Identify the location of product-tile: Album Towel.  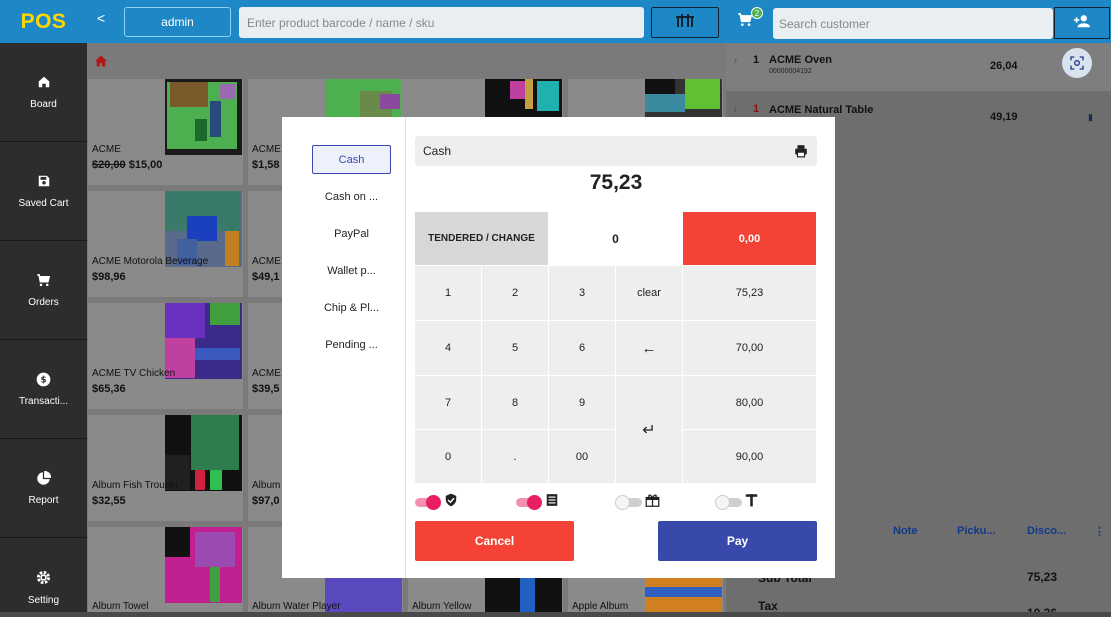
(165, 569).